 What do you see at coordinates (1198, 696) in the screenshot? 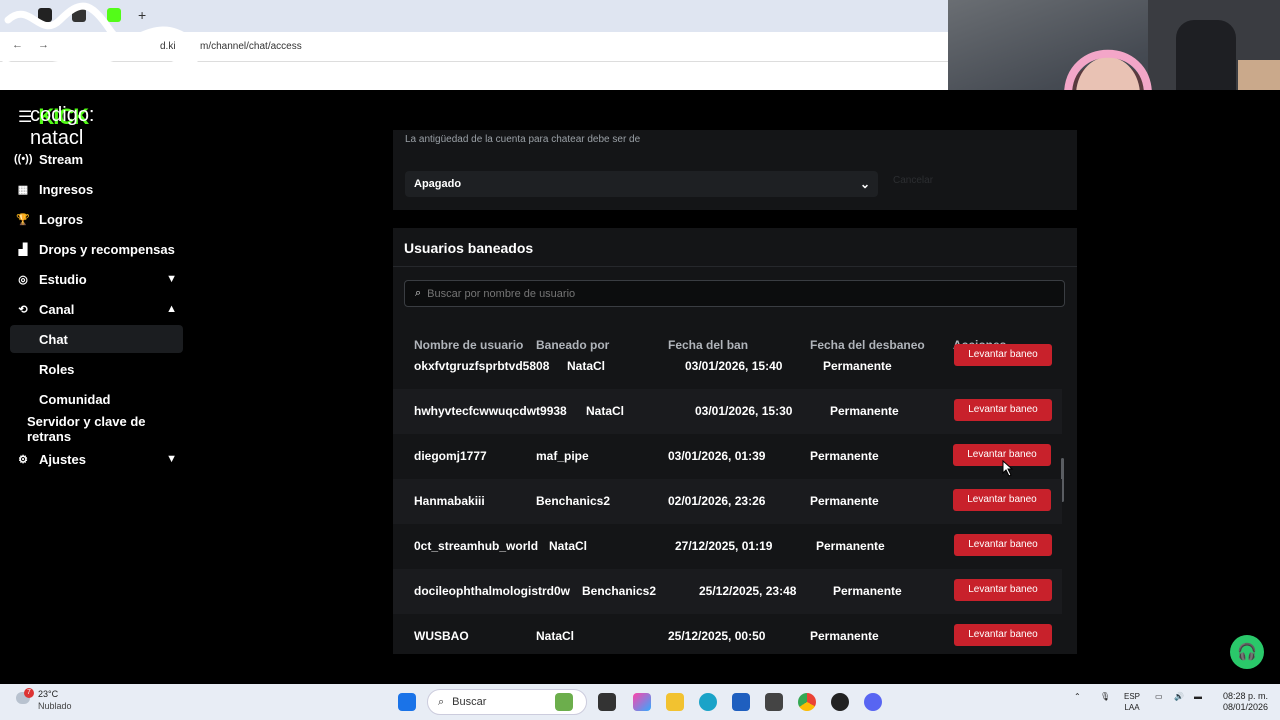
I see `battery-icon: ▬` at bounding box center [1198, 696].